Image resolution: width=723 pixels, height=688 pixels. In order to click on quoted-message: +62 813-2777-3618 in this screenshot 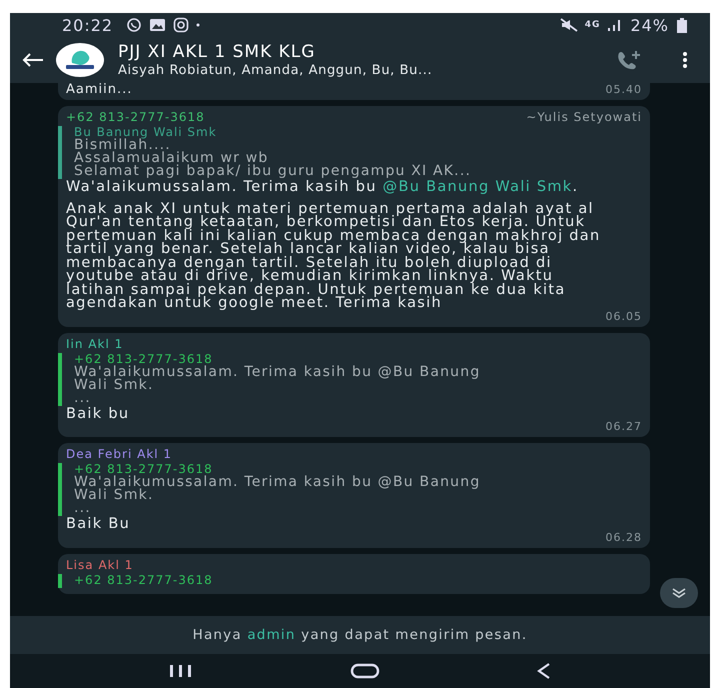, I will do `click(350, 581)`.